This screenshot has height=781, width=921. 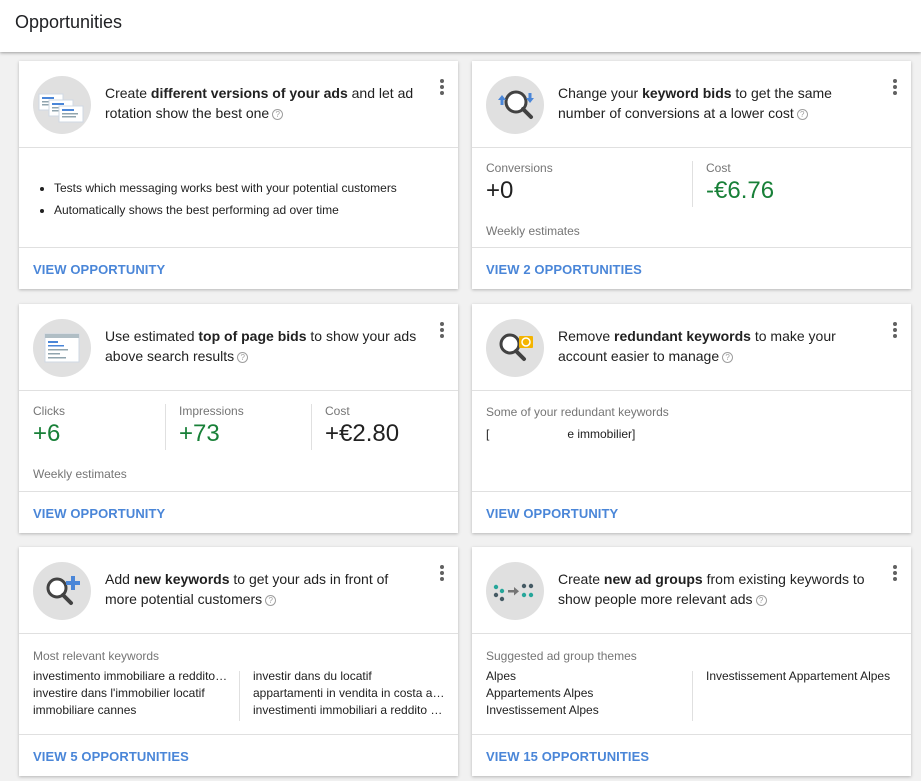 What do you see at coordinates (119, 693) in the screenshot?
I see `keyword-suggestion: investire dans l'immobilier locatif` at bounding box center [119, 693].